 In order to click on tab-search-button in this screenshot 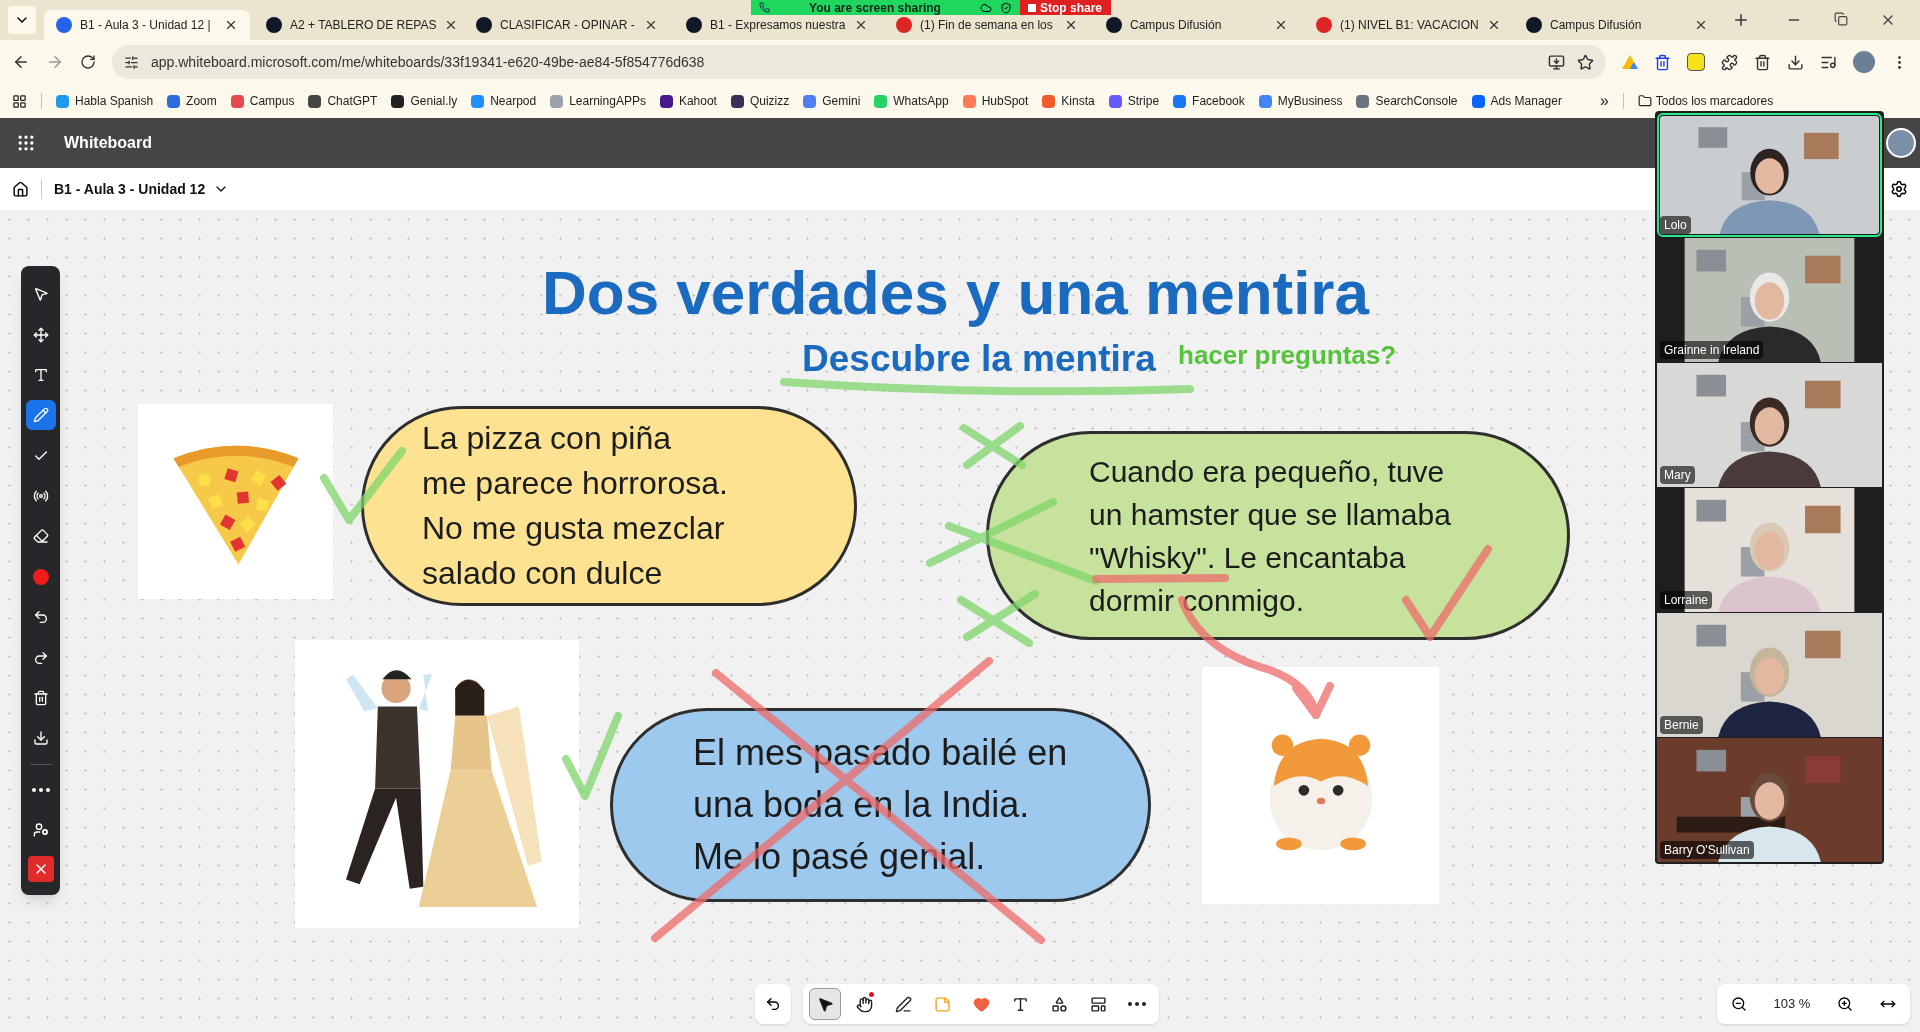, I will do `click(22, 20)`.